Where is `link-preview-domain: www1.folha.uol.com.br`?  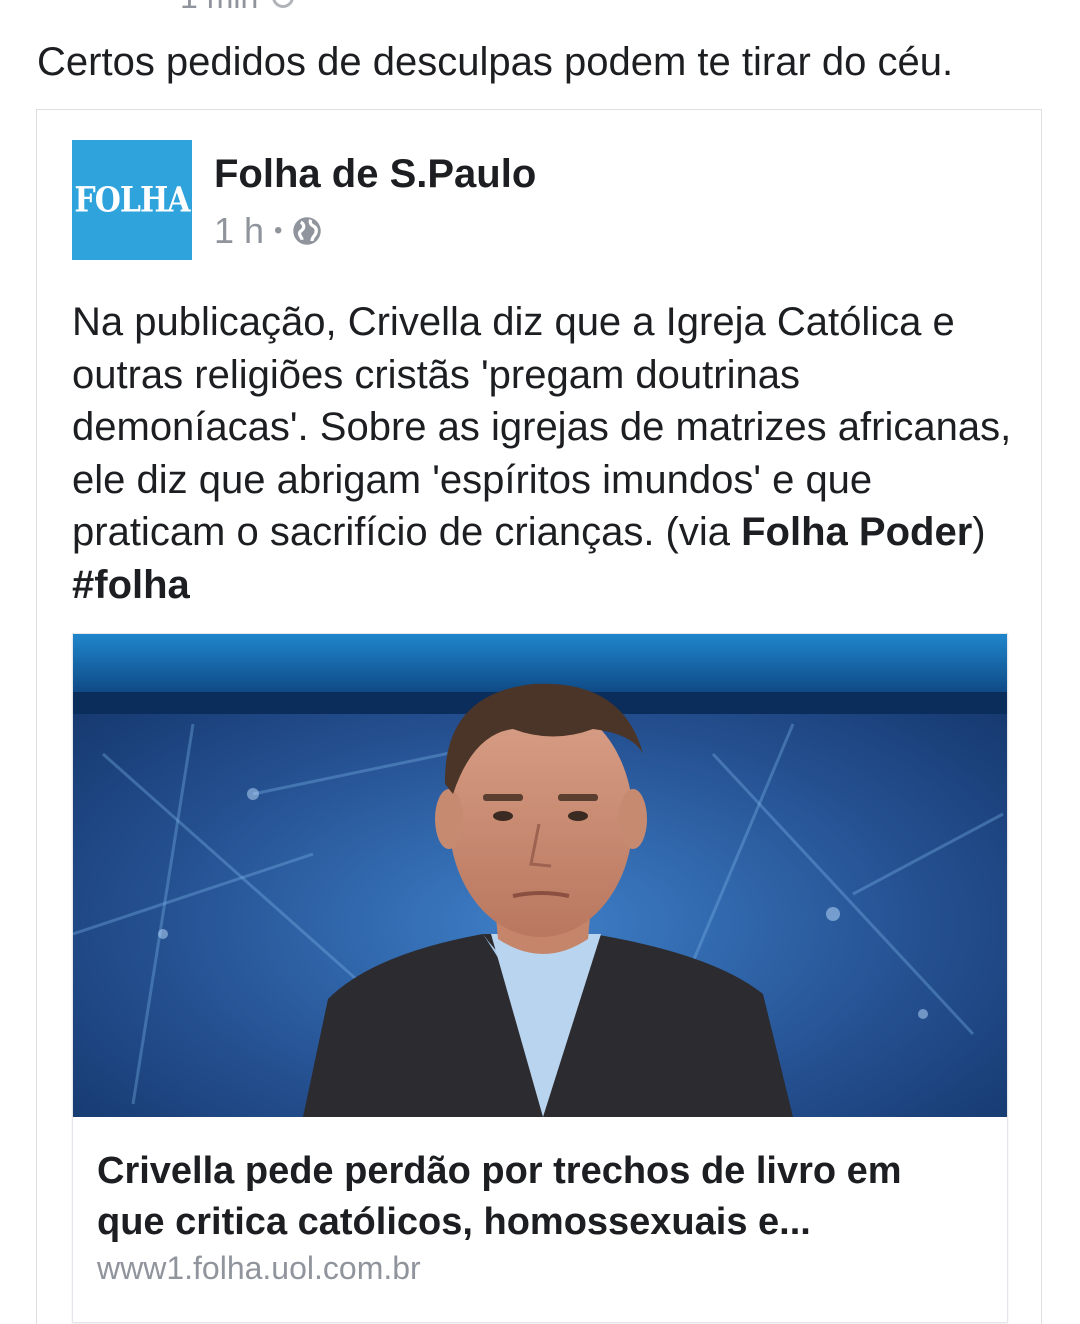
link-preview-domain: www1.folha.uol.com.br is located at coordinates (259, 1268).